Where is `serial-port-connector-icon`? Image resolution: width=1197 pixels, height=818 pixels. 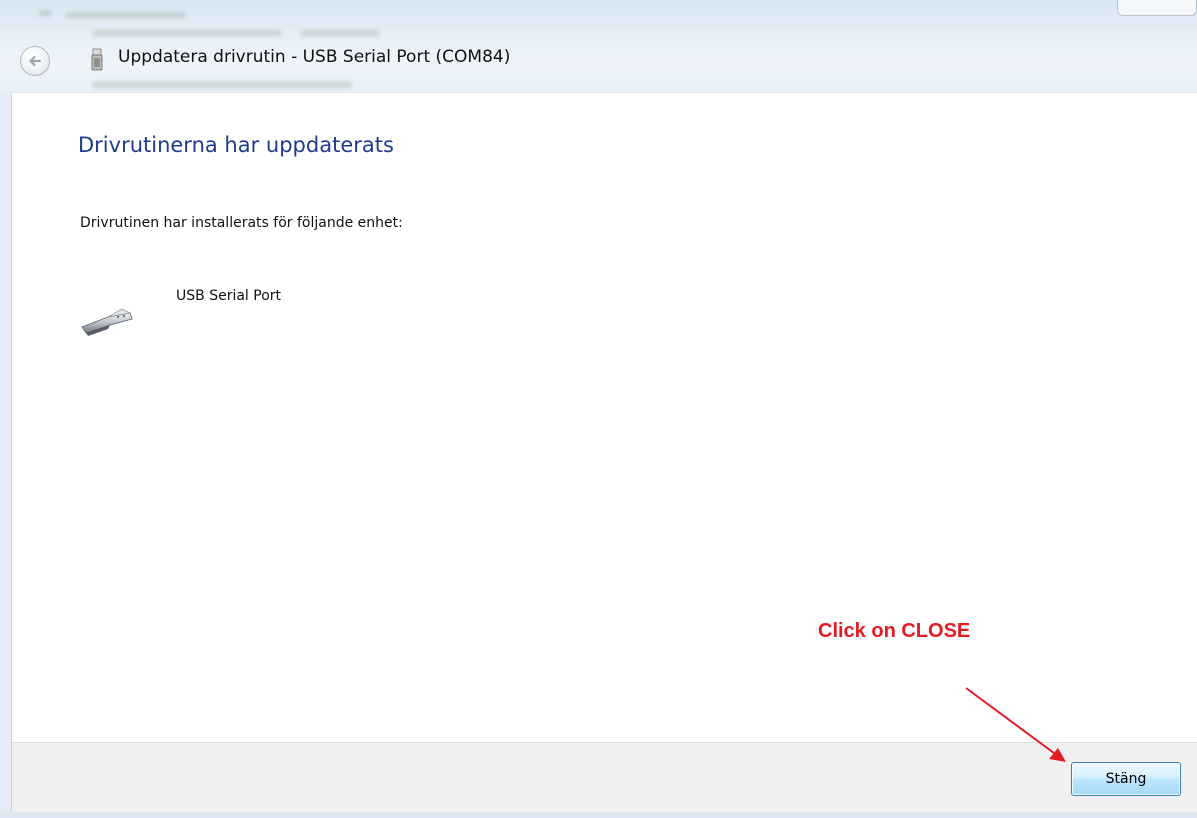 serial-port-connector-icon is located at coordinates (107, 322).